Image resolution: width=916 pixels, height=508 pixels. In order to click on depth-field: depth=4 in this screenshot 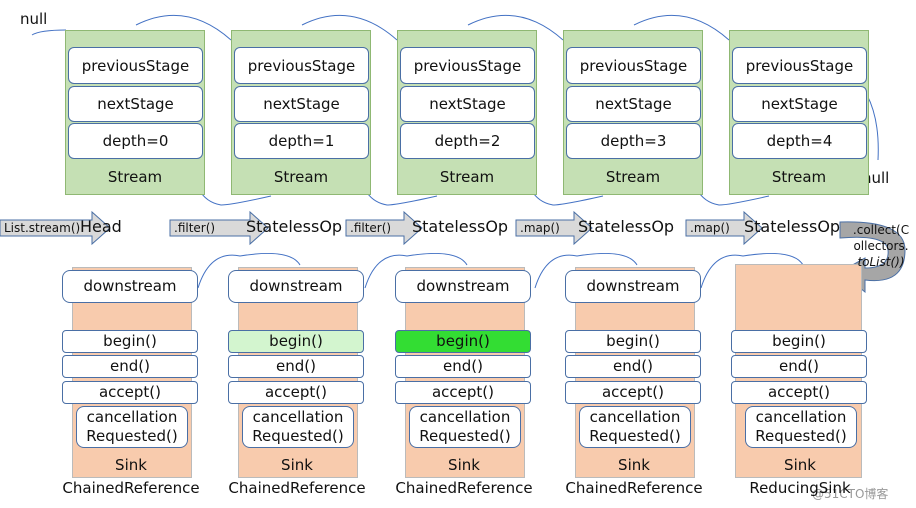, I will do `click(799, 141)`.